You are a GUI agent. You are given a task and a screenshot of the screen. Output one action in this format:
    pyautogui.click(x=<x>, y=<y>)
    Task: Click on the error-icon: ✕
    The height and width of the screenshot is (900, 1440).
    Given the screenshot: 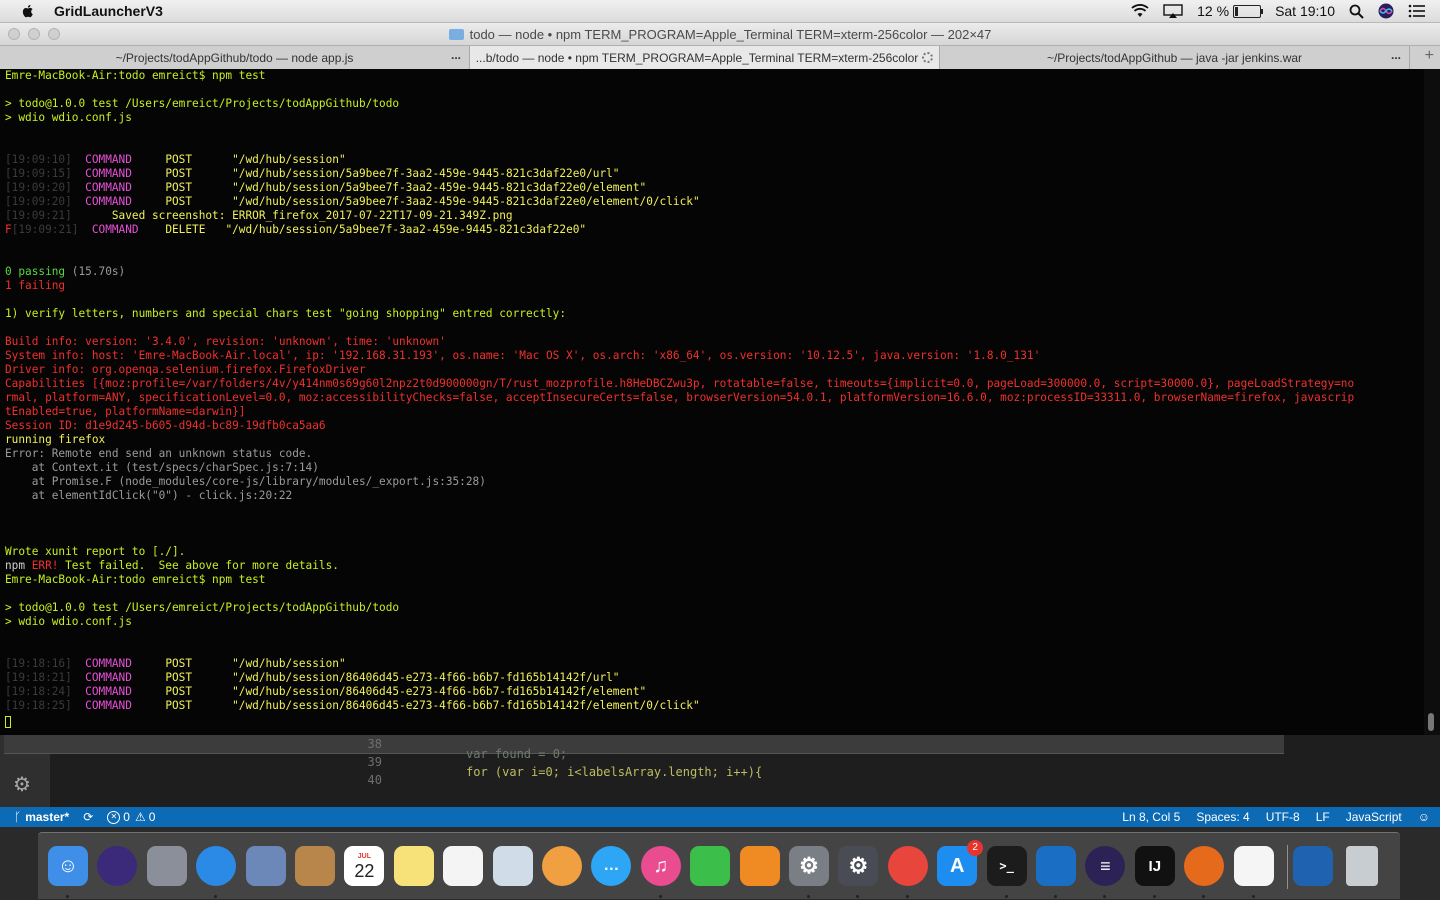 What is the action you would take?
    pyautogui.click(x=114, y=817)
    